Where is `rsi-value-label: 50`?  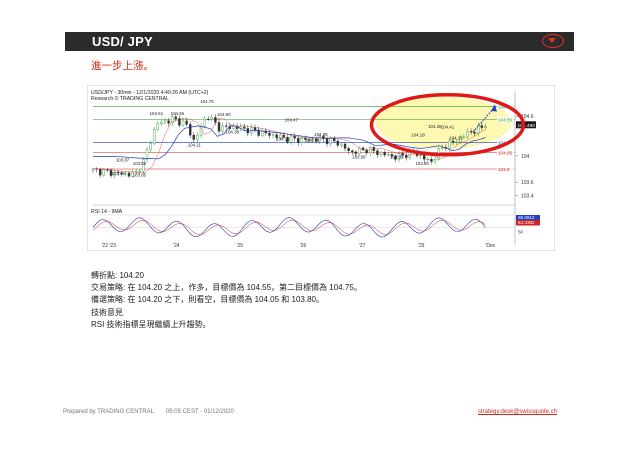
rsi-value-label: 50 is located at coordinates (521, 232).